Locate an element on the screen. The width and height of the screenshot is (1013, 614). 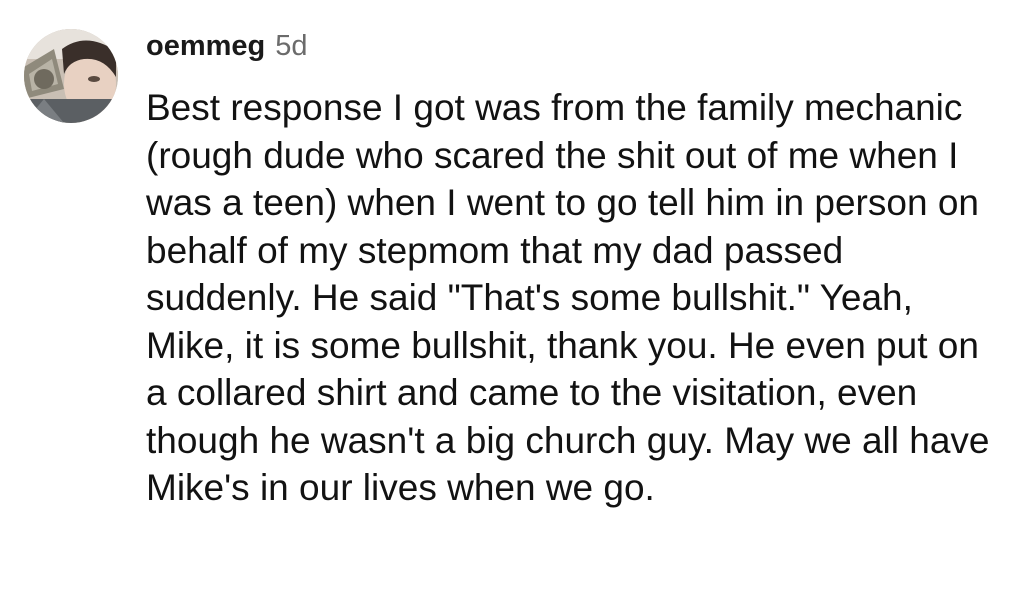
comment-age: 5d is located at coordinates (291, 46).